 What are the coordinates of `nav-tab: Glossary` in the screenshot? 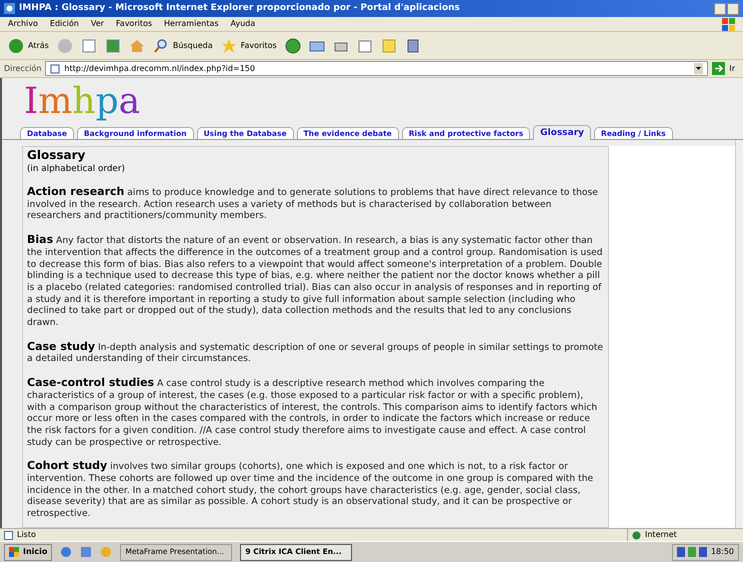 It's located at (562, 132).